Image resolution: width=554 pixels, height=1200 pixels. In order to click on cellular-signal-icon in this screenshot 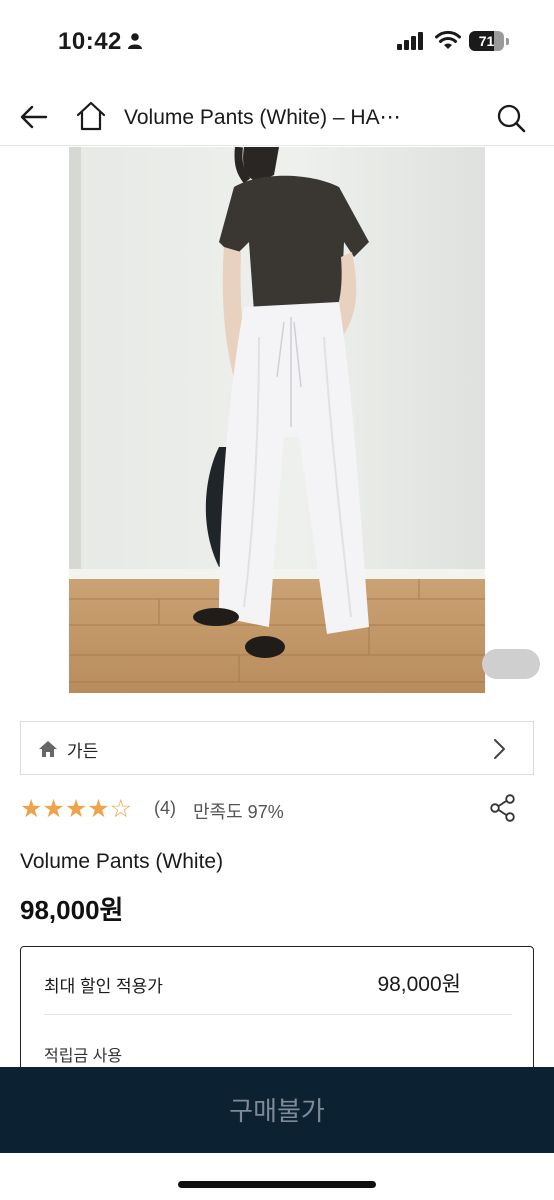, I will do `click(410, 41)`.